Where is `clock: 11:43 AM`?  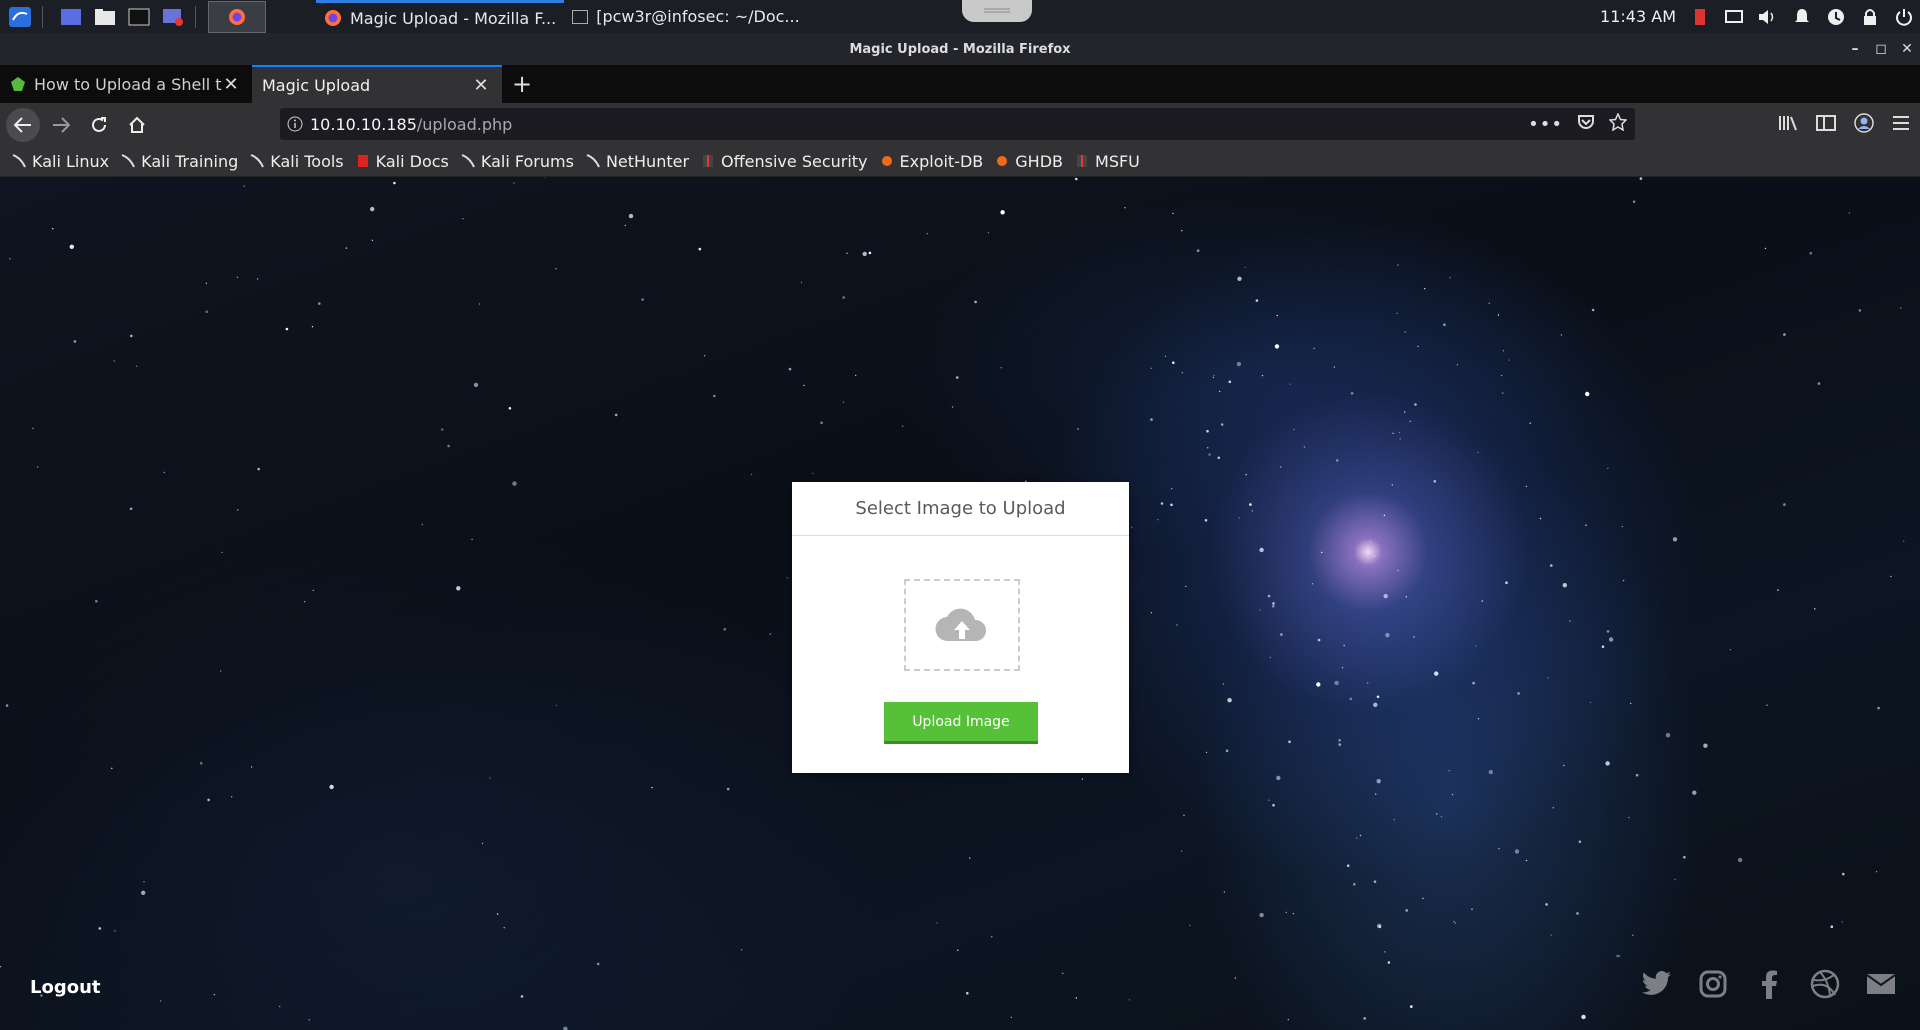
clock: 11:43 AM is located at coordinates (1638, 16).